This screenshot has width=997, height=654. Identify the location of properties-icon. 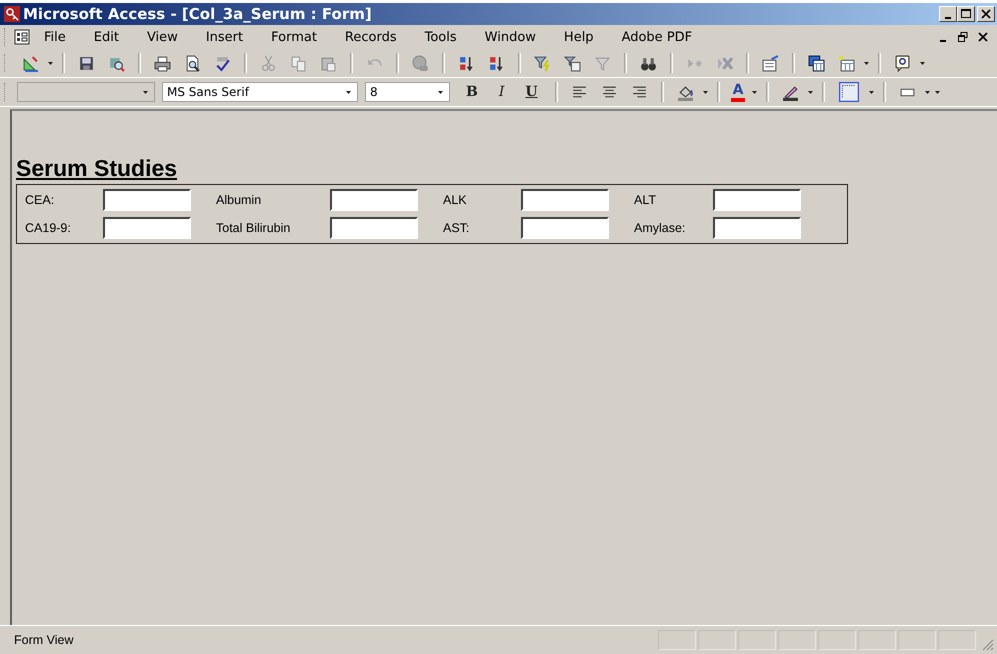
(770, 63).